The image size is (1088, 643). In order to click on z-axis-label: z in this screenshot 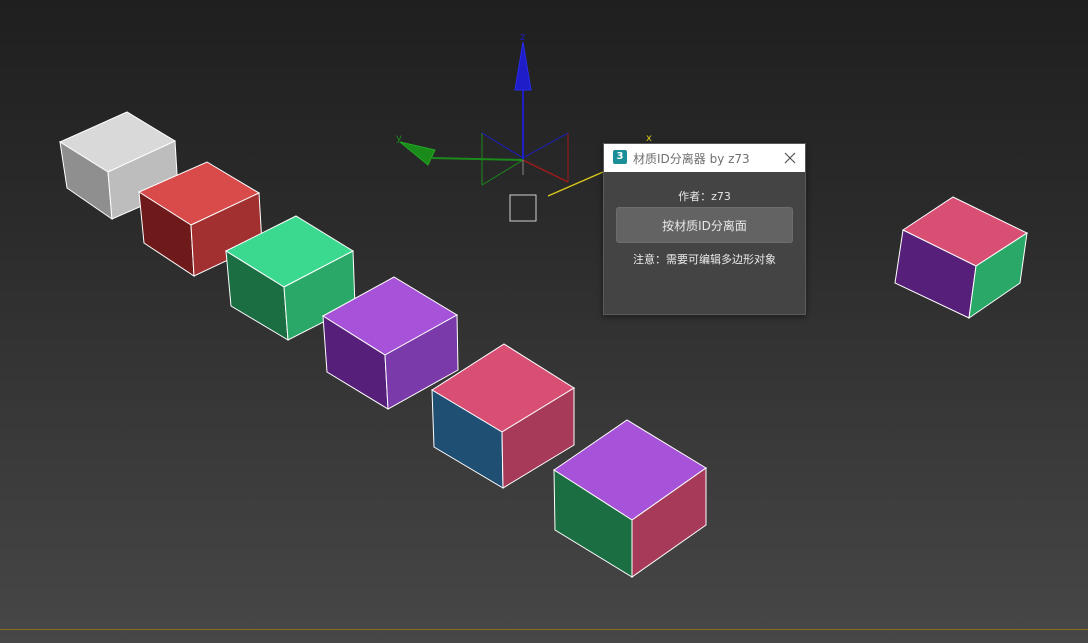, I will do `click(522, 37)`.